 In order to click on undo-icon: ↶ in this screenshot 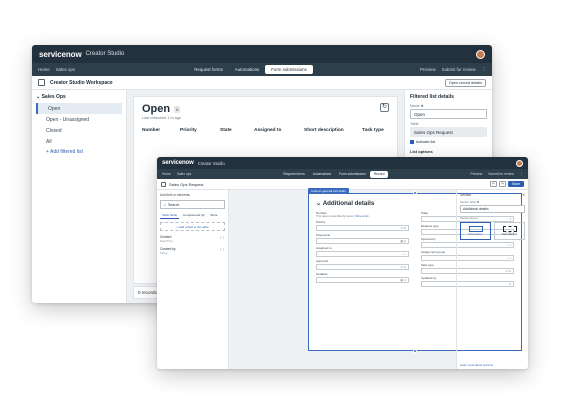, I will do `click(494, 184)`.